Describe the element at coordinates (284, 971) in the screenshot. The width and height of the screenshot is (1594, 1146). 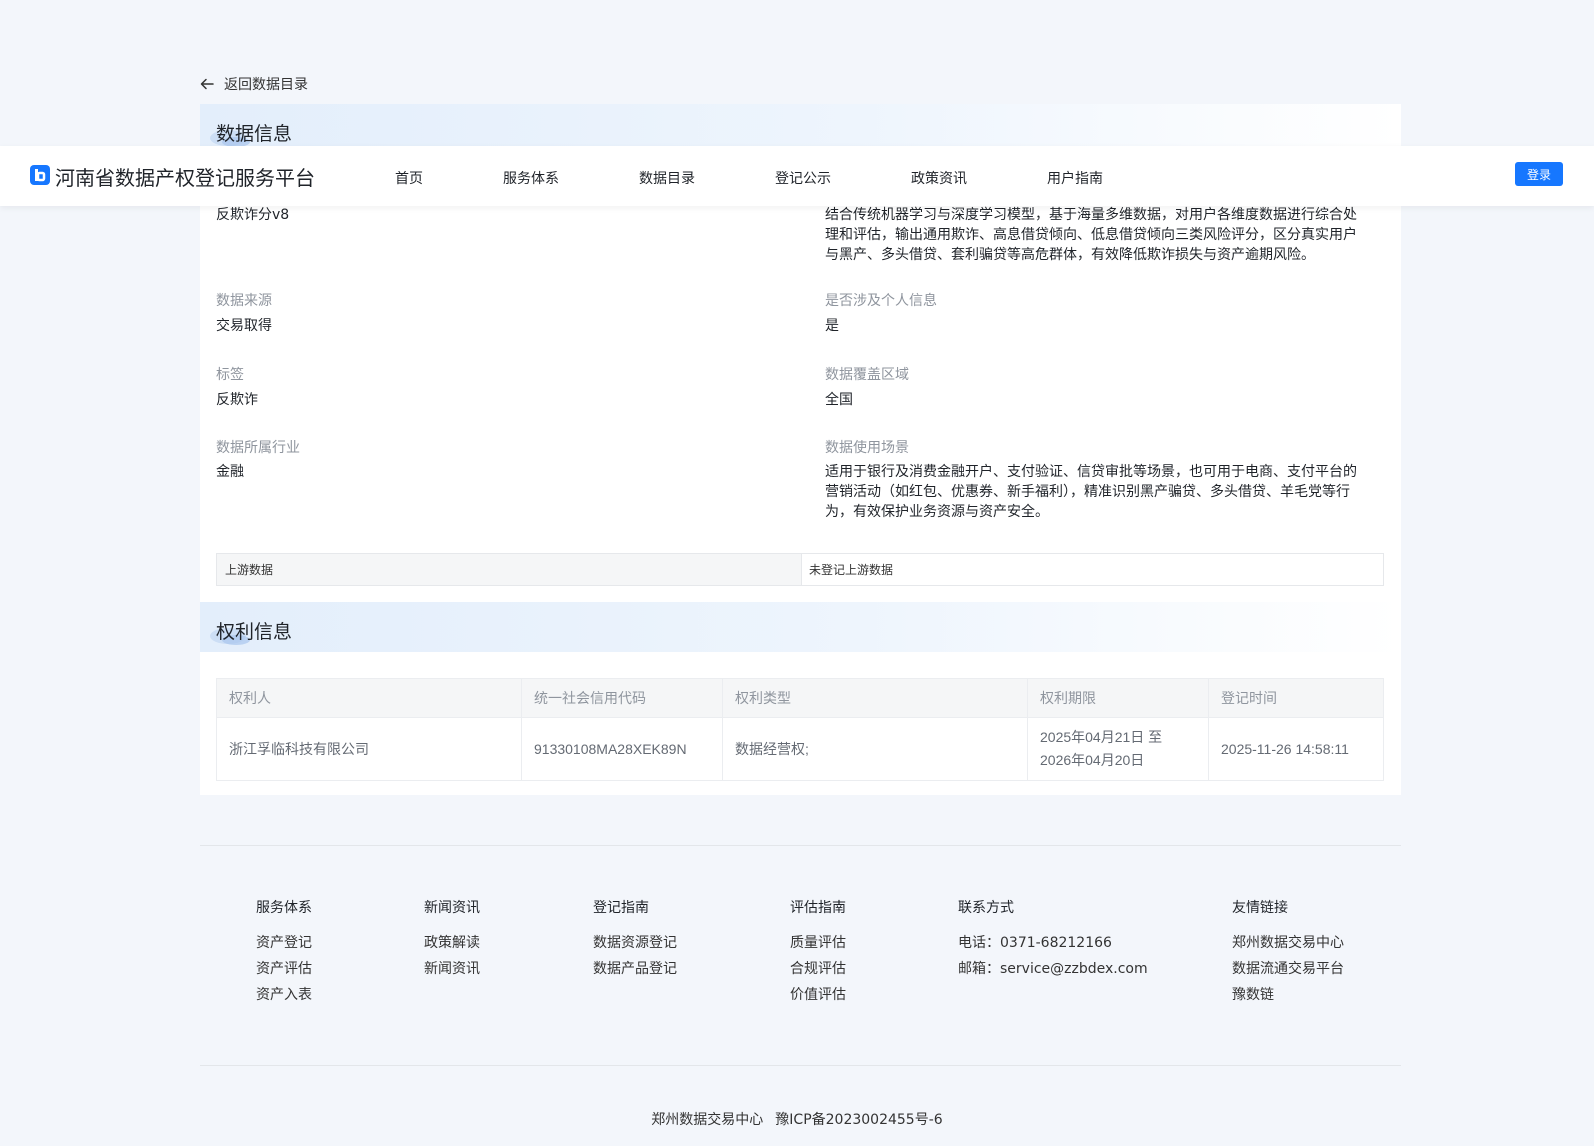
I see `footer-link: 资产评估` at that location.